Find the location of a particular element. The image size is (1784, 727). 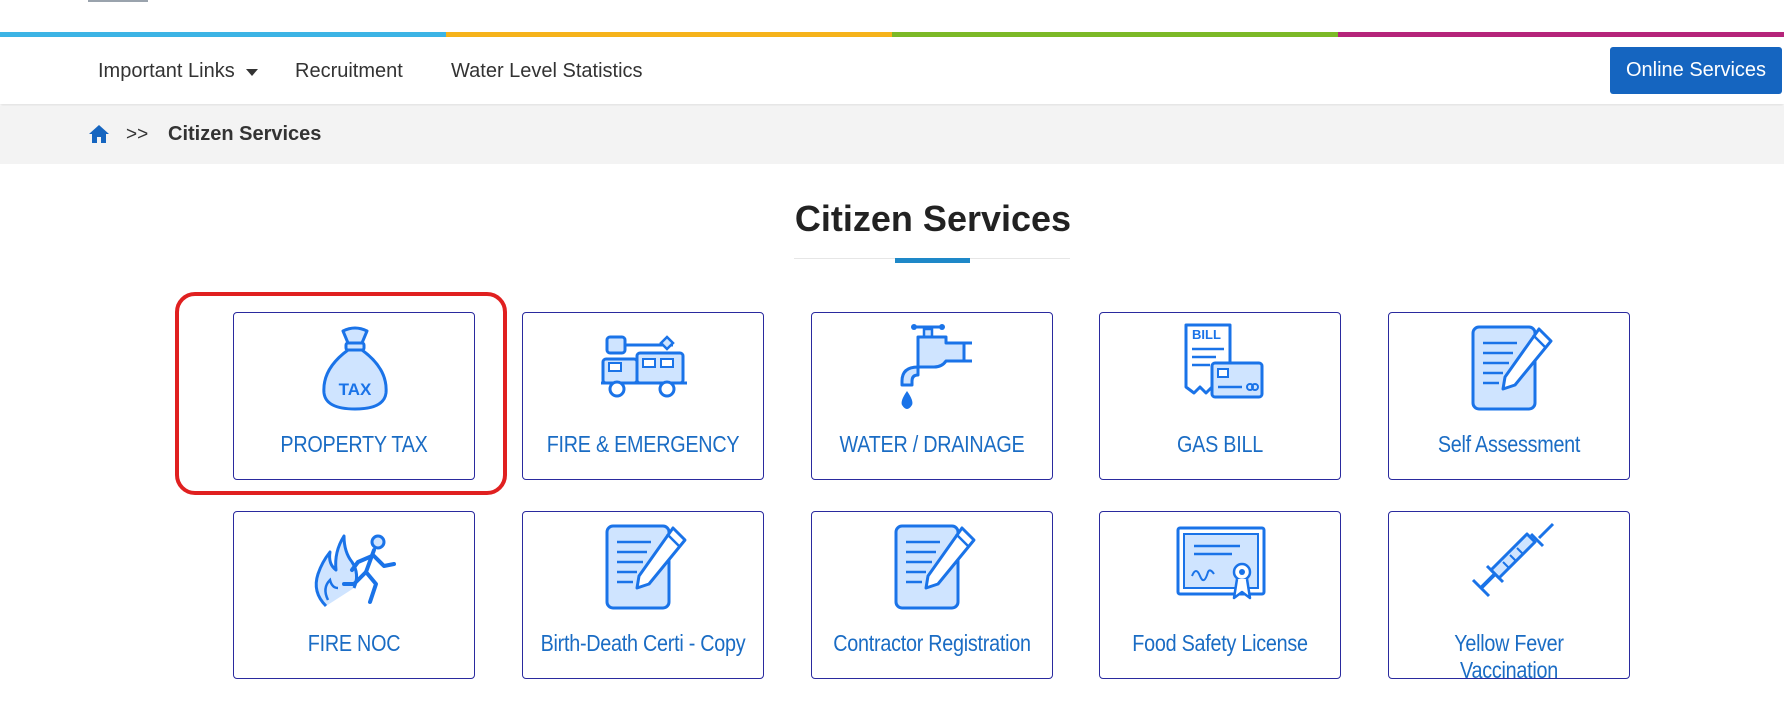

logo-edge is located at coordinates (118, 1).